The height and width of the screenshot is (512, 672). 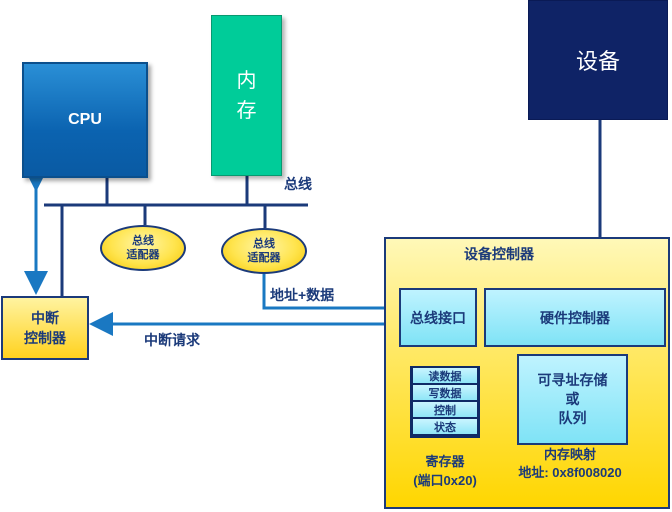 I want to click on register-stack: 读数据 写数据 控制 状态, so click(x=445, y=402).